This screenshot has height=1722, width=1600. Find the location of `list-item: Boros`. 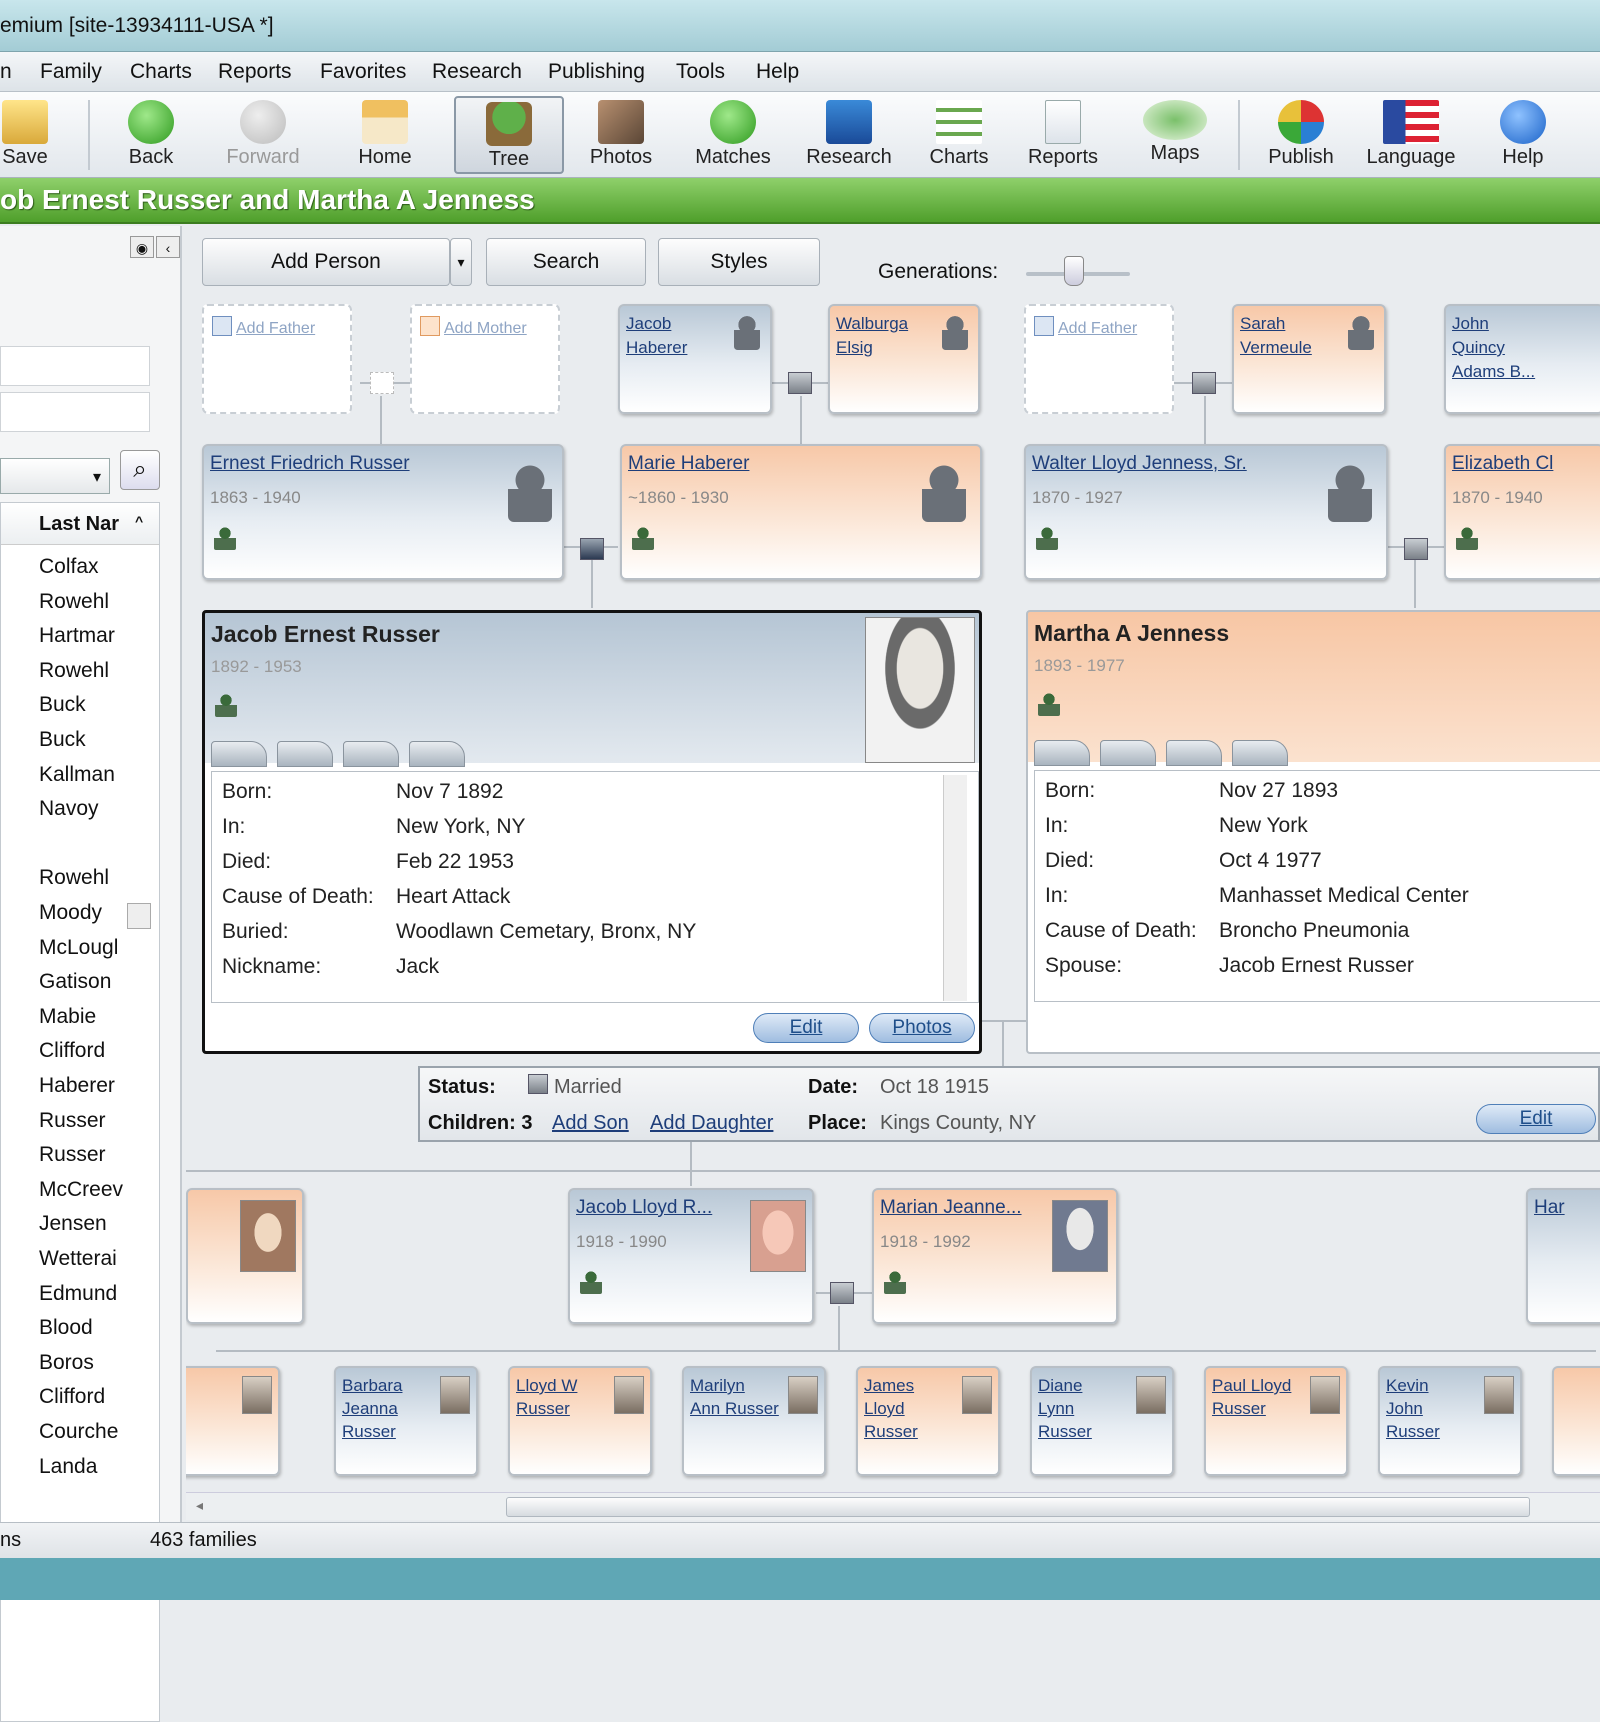

list-item: Boros is located at coordinates (66, 1363).